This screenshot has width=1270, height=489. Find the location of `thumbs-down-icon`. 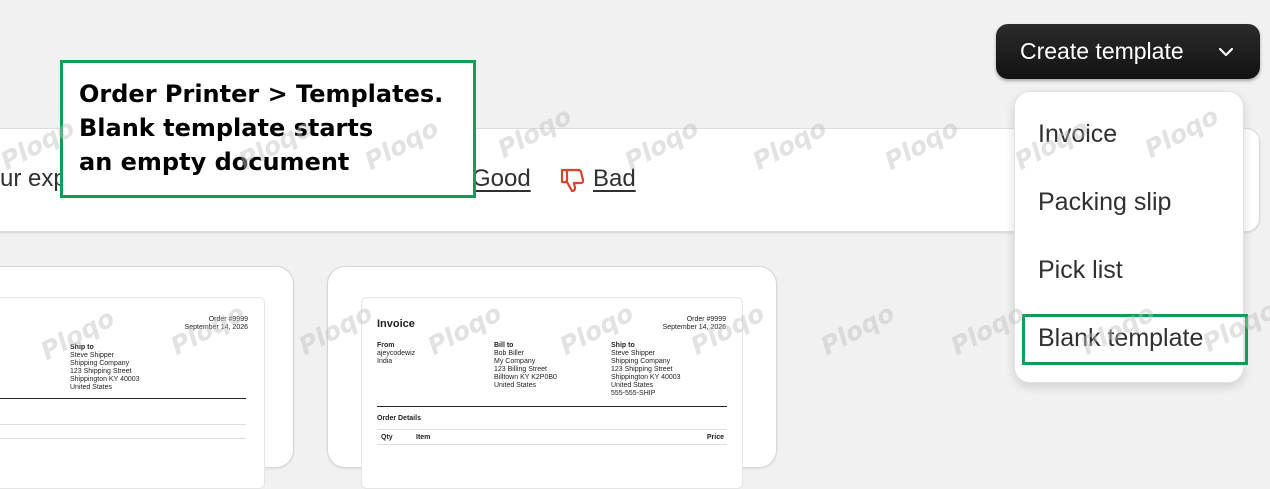

thumbs-down-icon is located at coordinates (572, 181).